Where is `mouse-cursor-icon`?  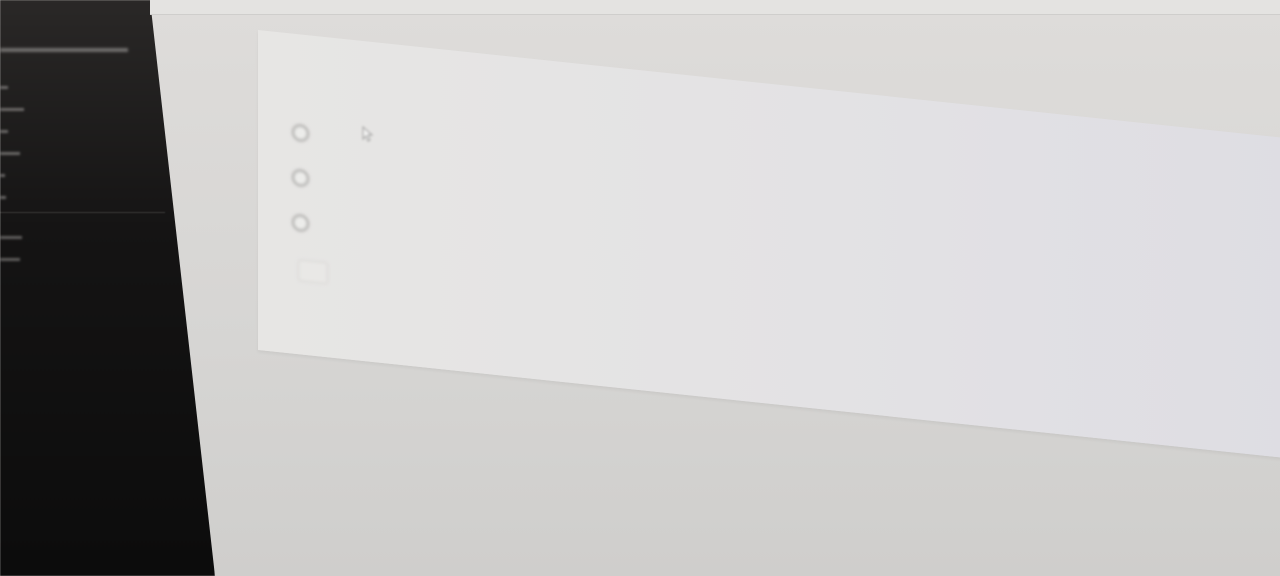
mouse-cursor-icon is located at coordinates (368, 134).